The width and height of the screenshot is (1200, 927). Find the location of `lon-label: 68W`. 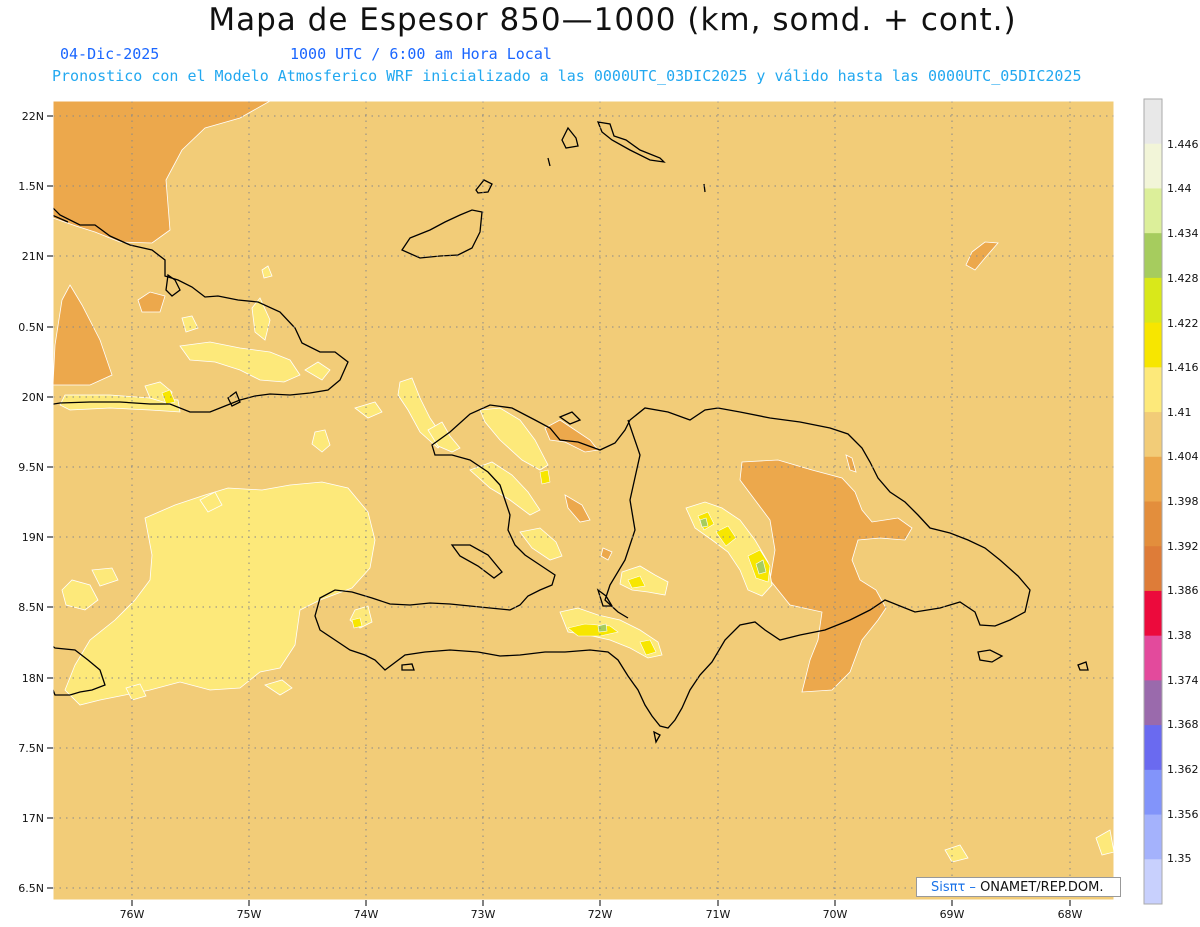

lon-label: 68W is located at coordinates (1070, 914).